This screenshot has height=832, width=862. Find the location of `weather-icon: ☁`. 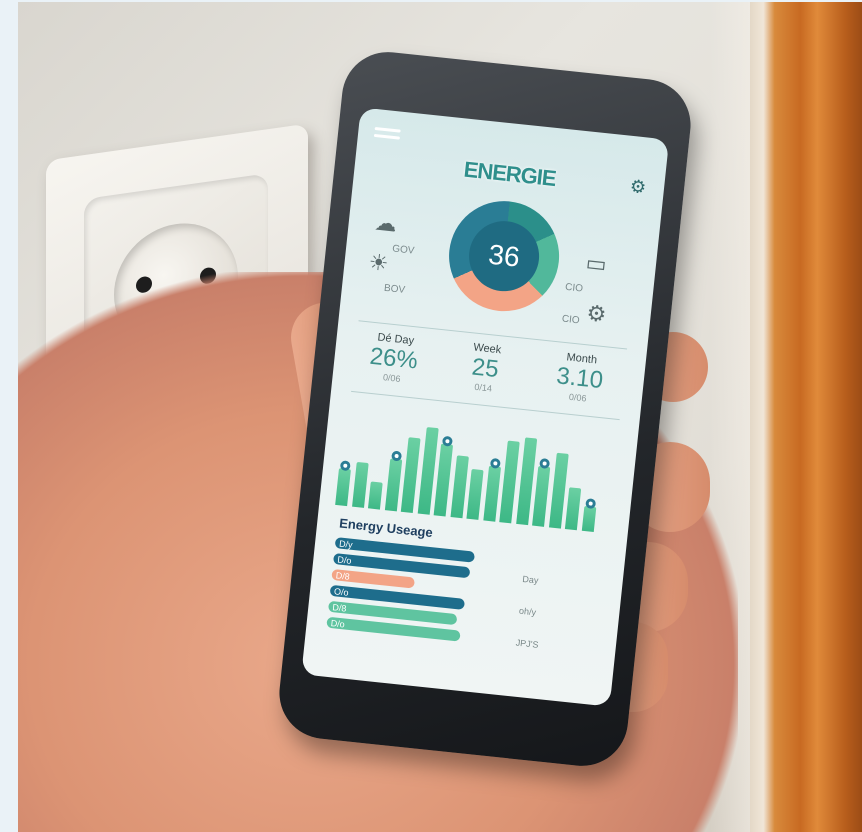

weather-icon: ☁ is located at coordinates (386, 224).